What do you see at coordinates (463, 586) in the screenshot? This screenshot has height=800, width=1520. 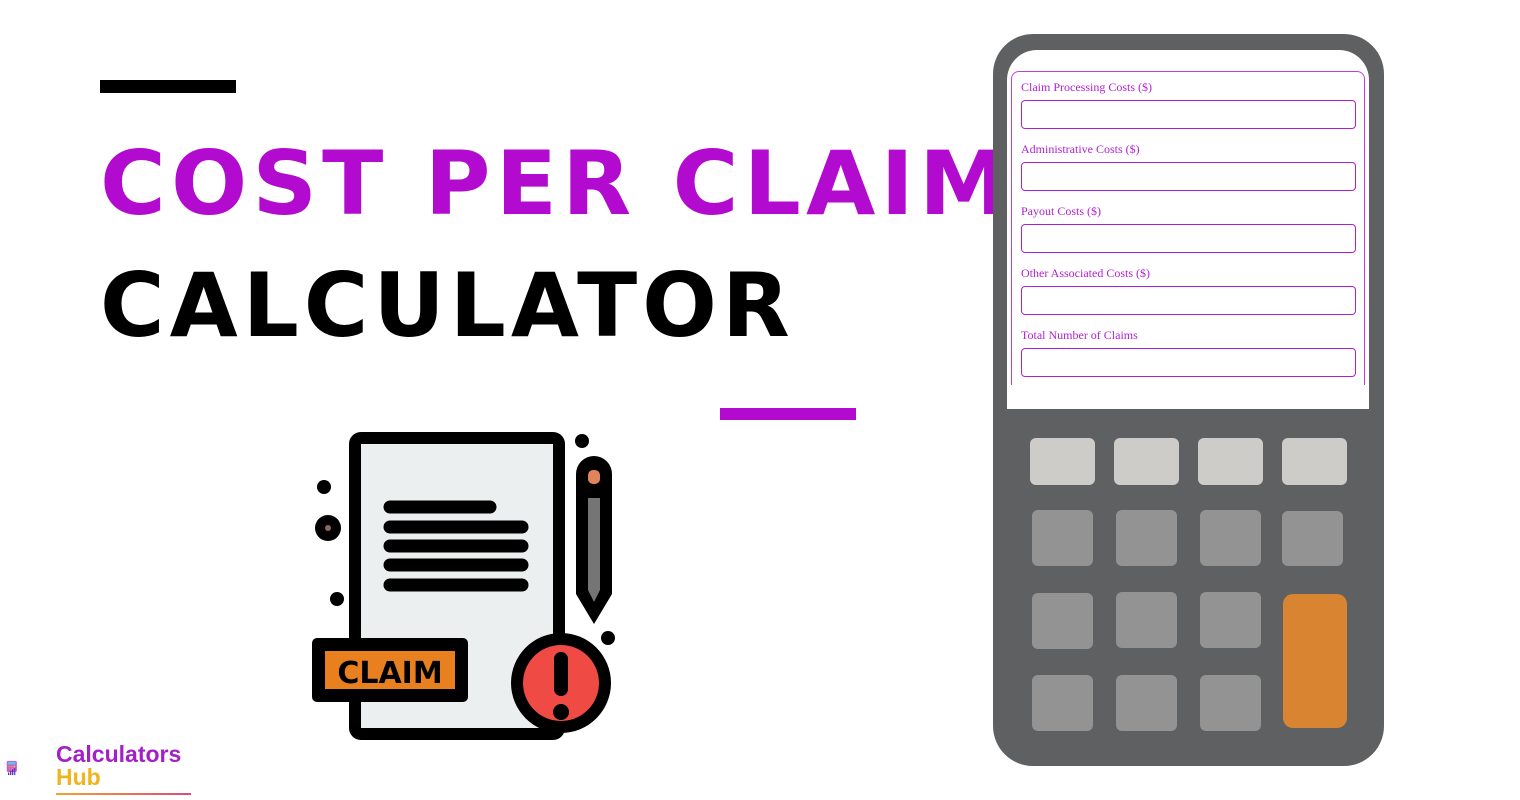 I see `claim-document-icon: CLAIM` at bounding box center [463, 586].